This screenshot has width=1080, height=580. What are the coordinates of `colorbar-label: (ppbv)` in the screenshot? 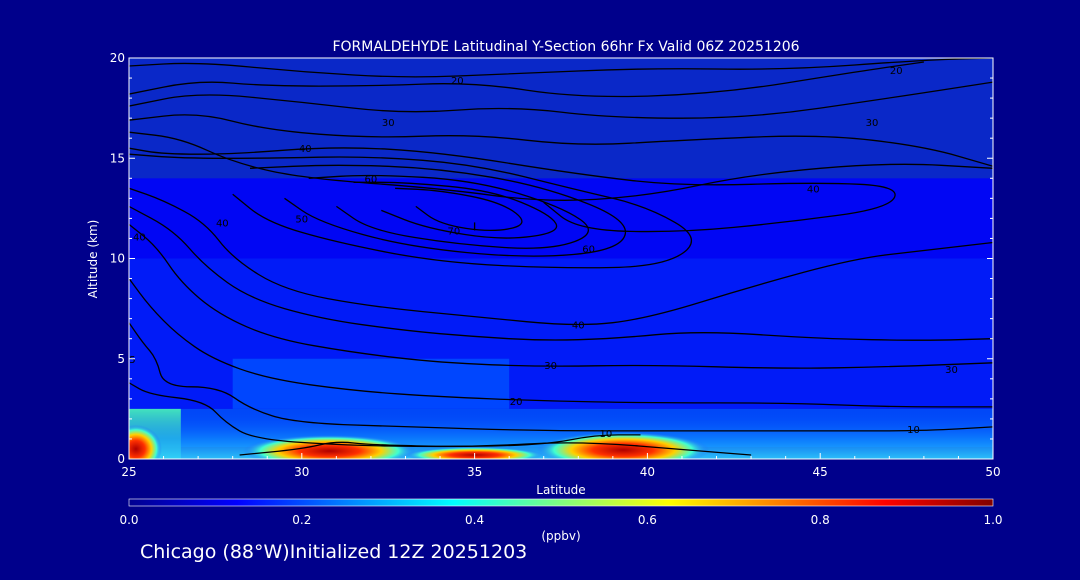 It's located at (560, 536).